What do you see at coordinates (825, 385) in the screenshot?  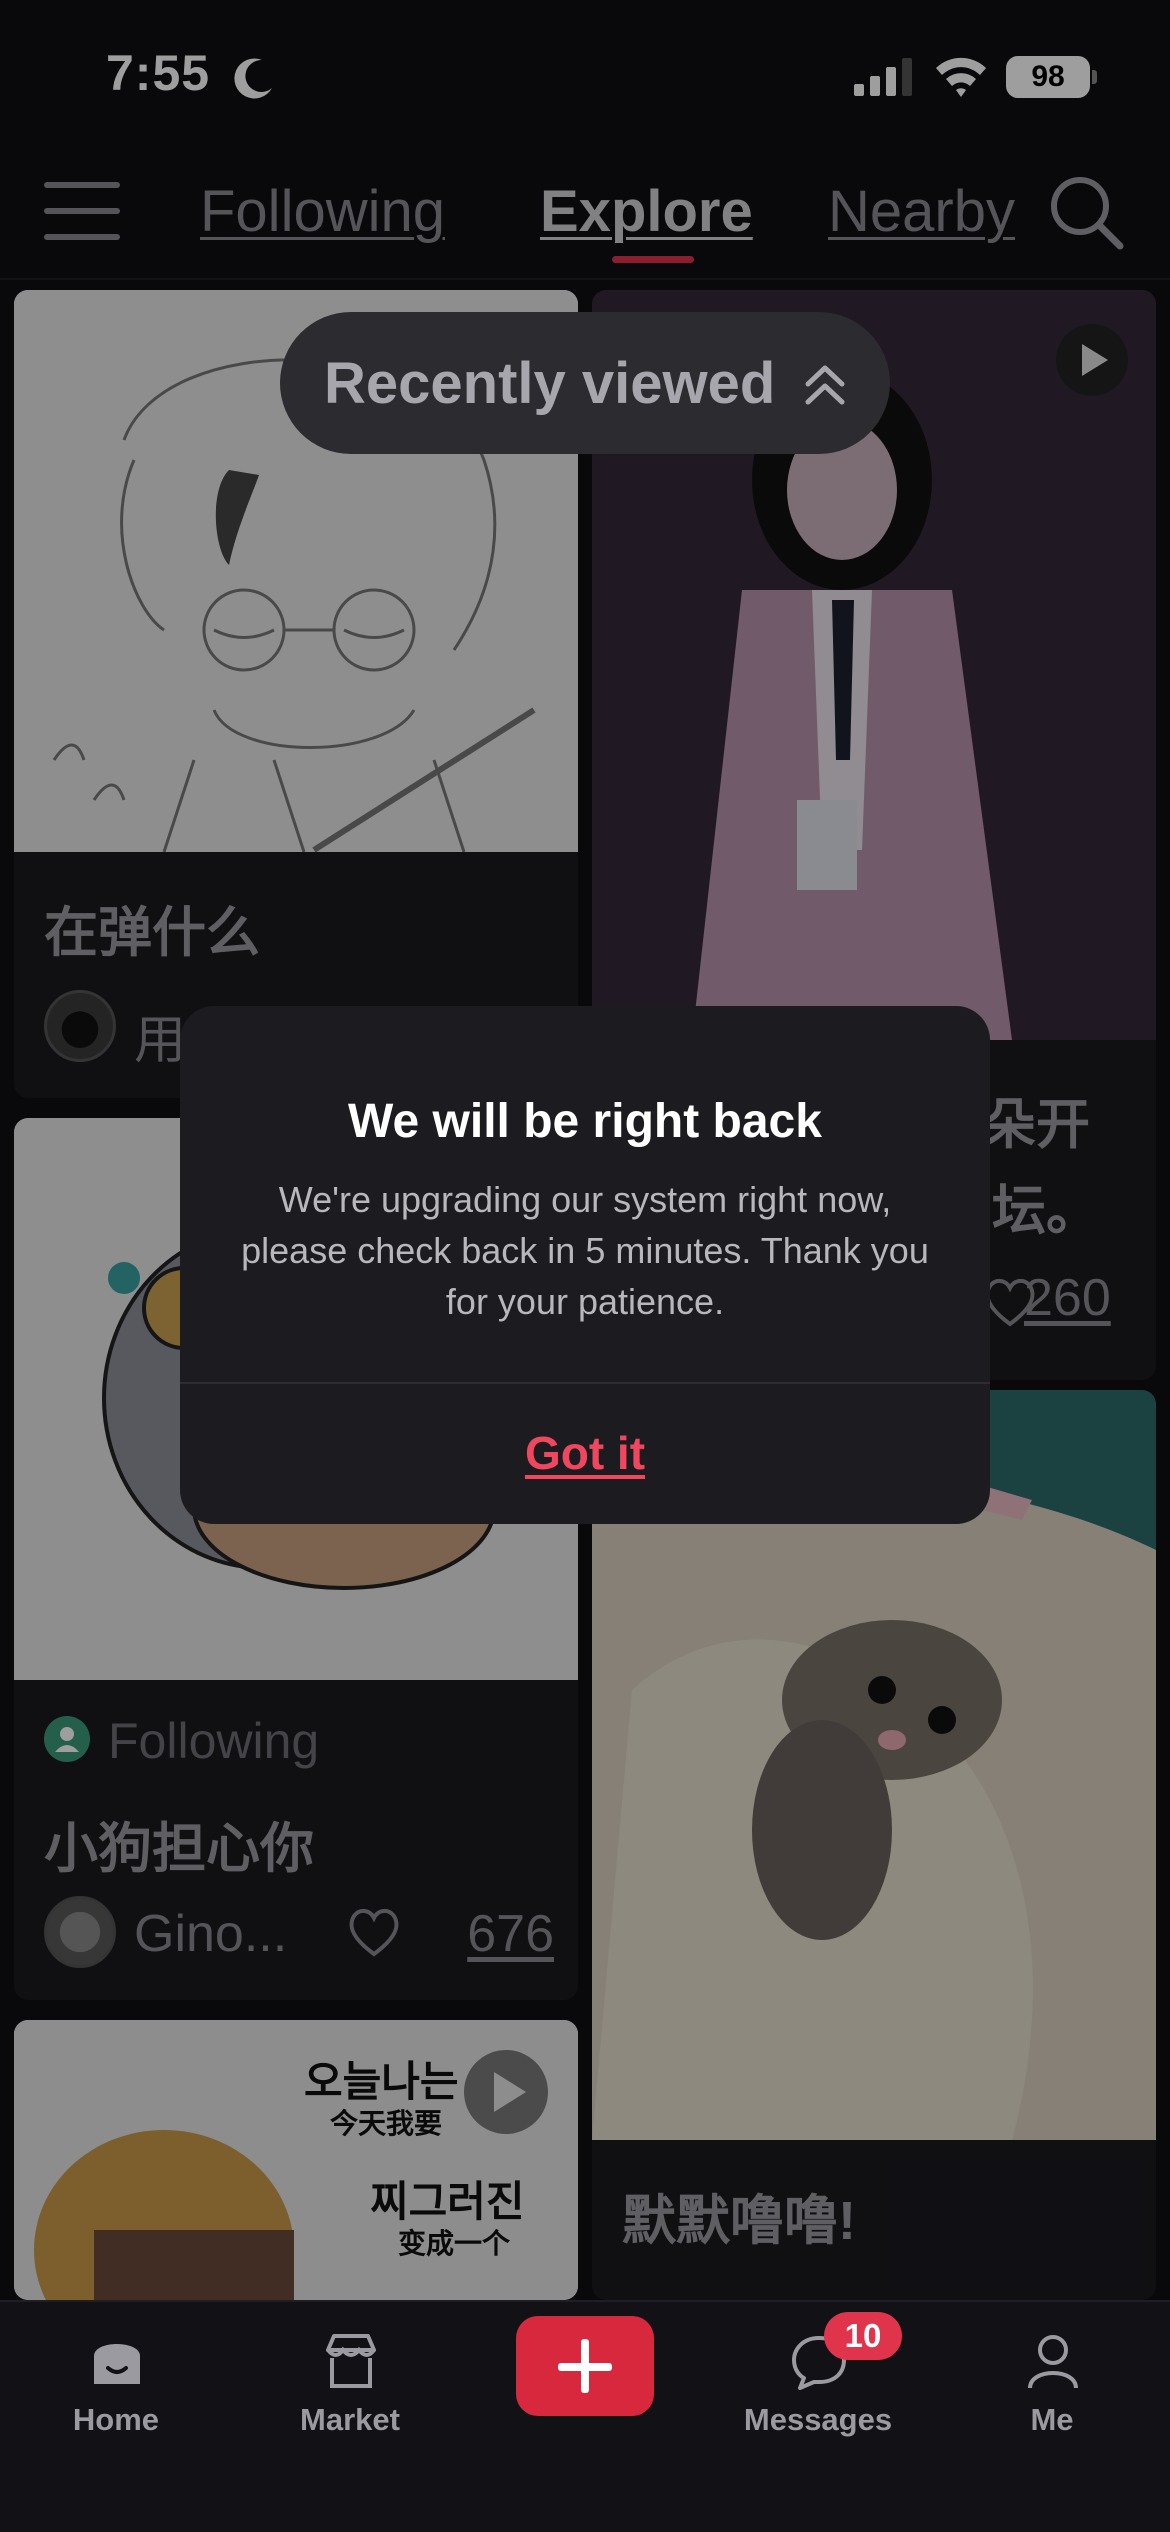 I see `double-chevron-up-icon` at bounding box center [825, 385].